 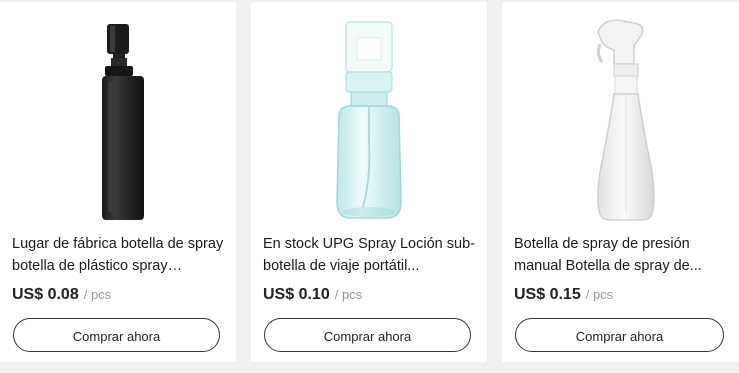 I want to click on product-price: US$ 0.15, so click(x=547, y=294).